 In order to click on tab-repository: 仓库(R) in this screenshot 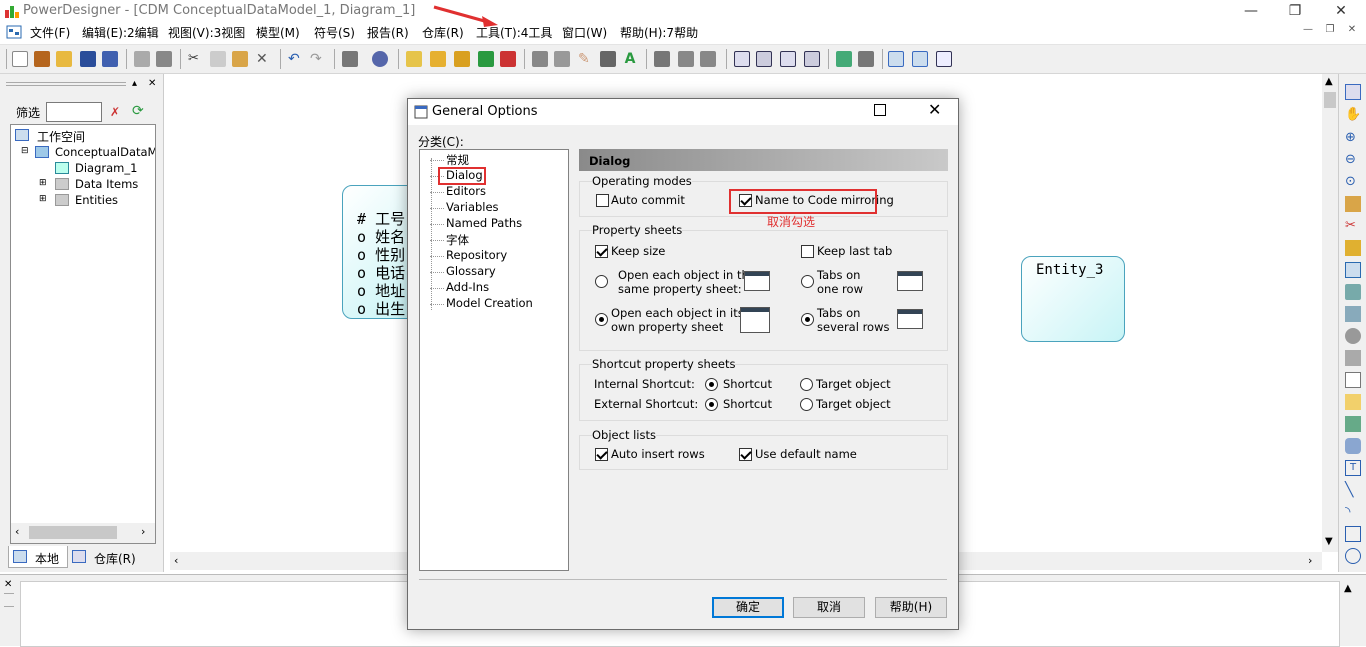, I will do `click(109, 557)`.